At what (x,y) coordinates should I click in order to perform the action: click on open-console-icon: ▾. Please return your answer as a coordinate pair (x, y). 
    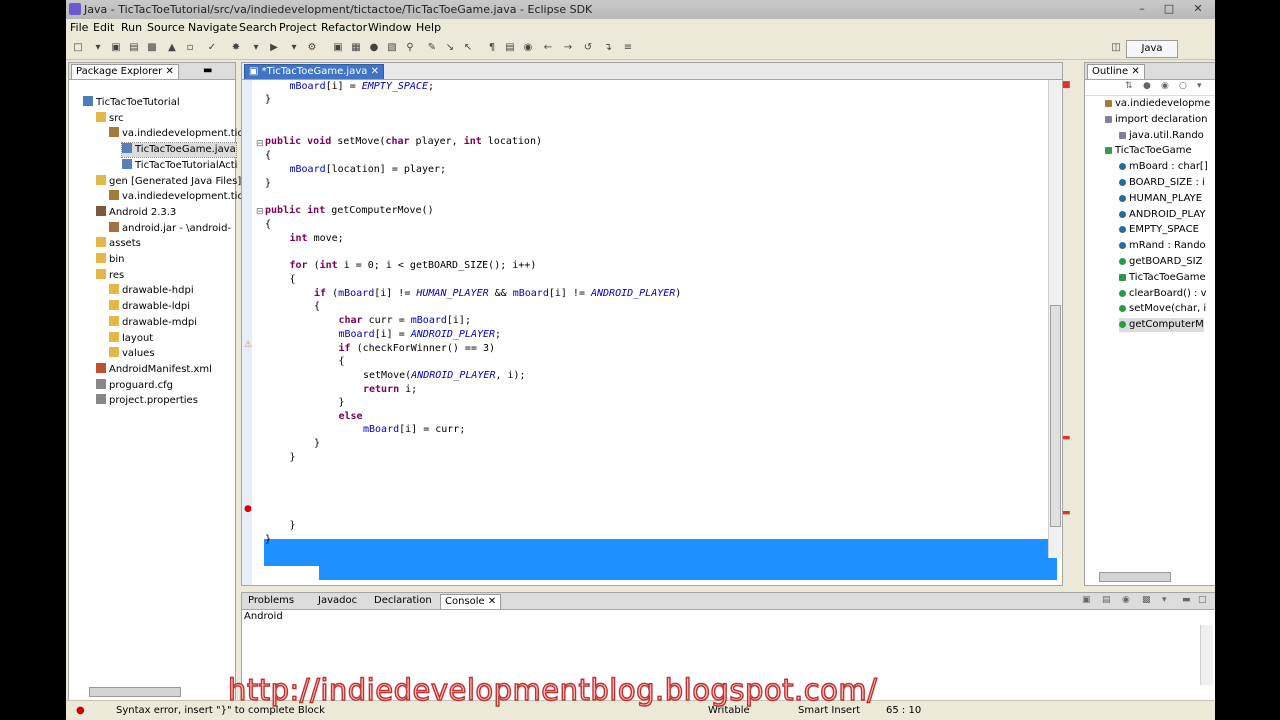
    Looking at the image, I should click on (1164, 600).